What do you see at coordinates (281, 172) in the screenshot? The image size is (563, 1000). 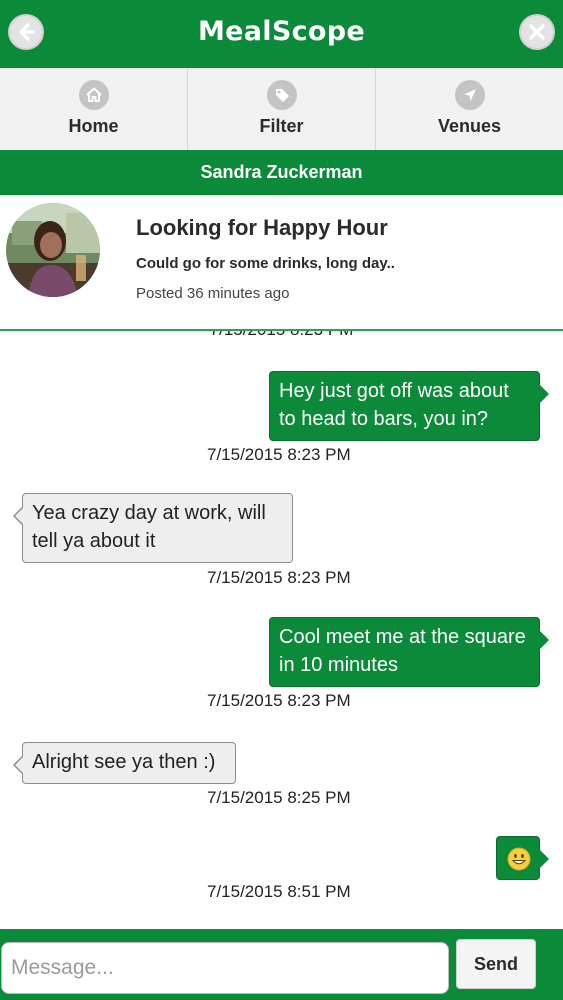 I see `conversation-user-name: Sandra Zuckerman` at bounding box center [281, 172].